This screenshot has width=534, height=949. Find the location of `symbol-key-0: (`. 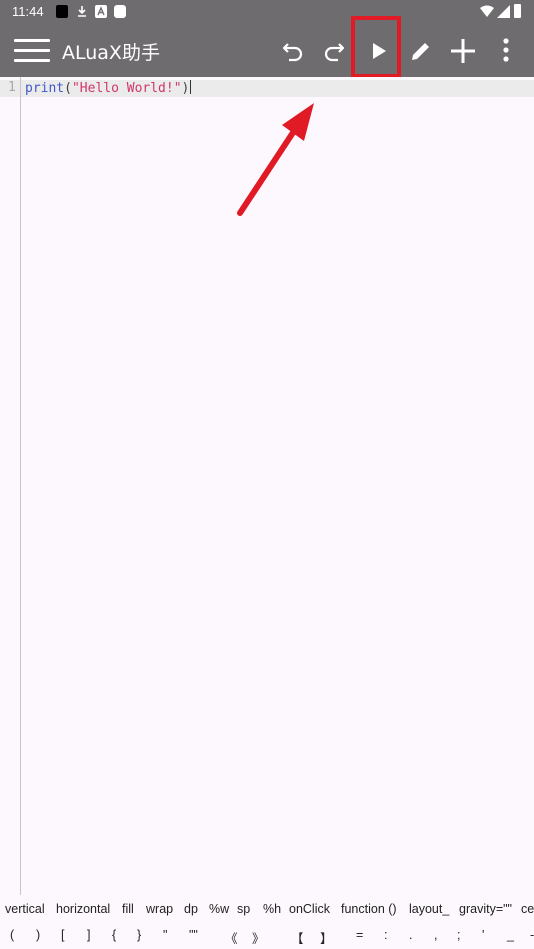

symbol-key-0: ( is located at coordinates (12, 935).